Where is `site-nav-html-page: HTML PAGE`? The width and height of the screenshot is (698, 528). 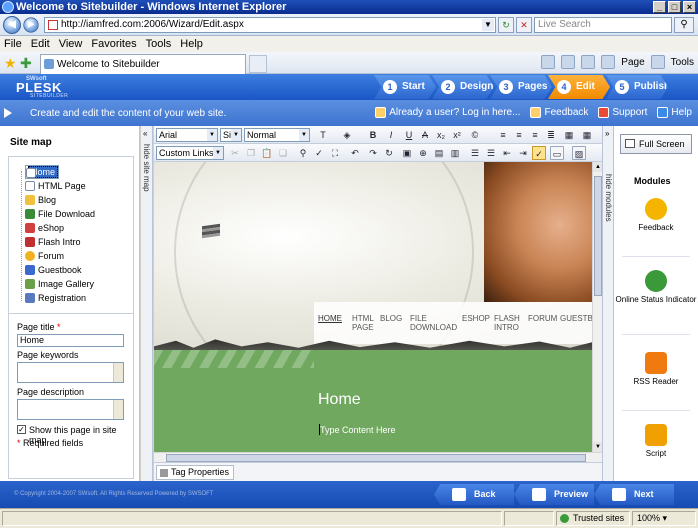 site-nav-html-page: HTML PAGE is located at coordinates (364, 323).